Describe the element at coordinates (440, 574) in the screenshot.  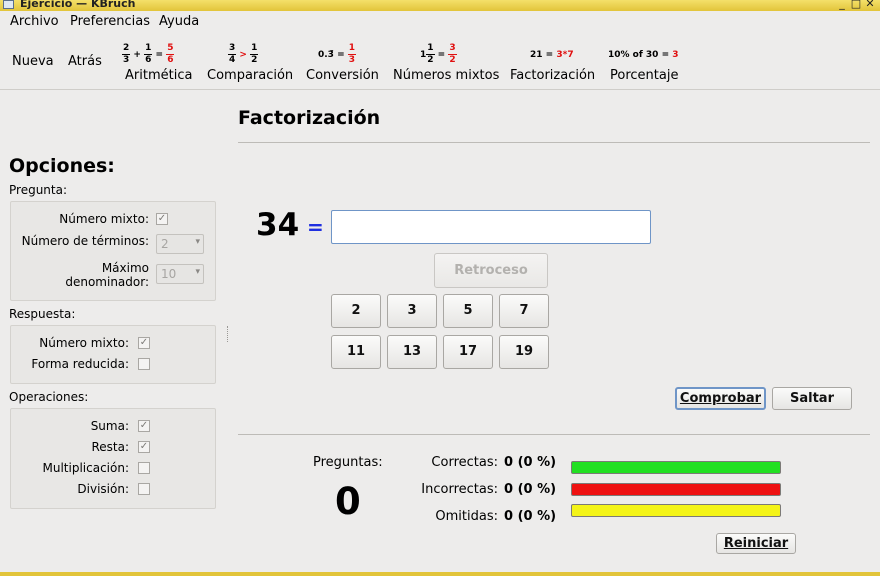
I see `window-bottom-border` at that location.